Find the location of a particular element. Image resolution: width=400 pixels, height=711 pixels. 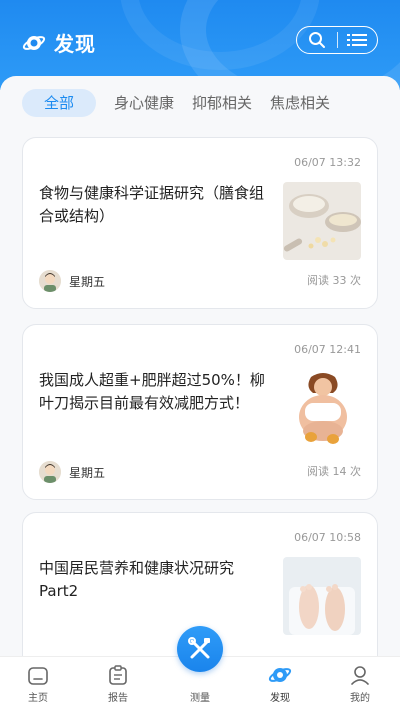

tab-report: 报告 is located at coordinates (118, 683).